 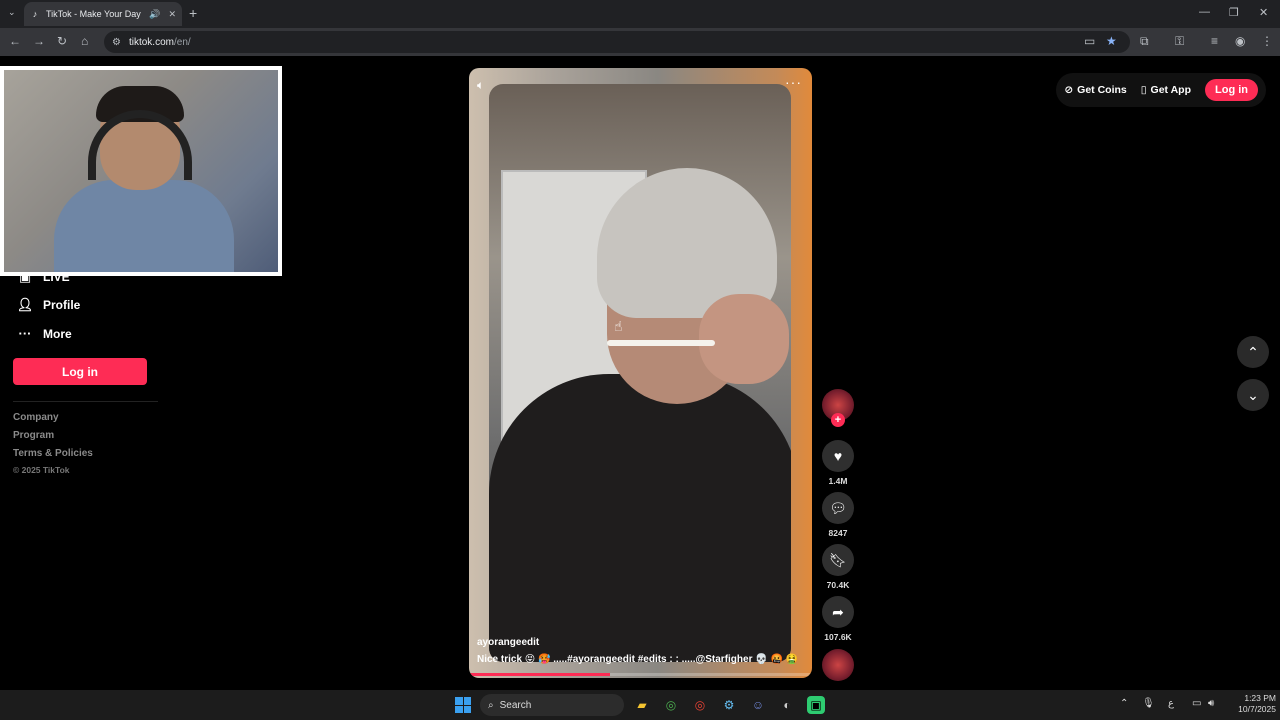 I want to click on browser-tab: ♪ TikTok - Make Your Day 🔊 ✕, so click(x=103, y=14).